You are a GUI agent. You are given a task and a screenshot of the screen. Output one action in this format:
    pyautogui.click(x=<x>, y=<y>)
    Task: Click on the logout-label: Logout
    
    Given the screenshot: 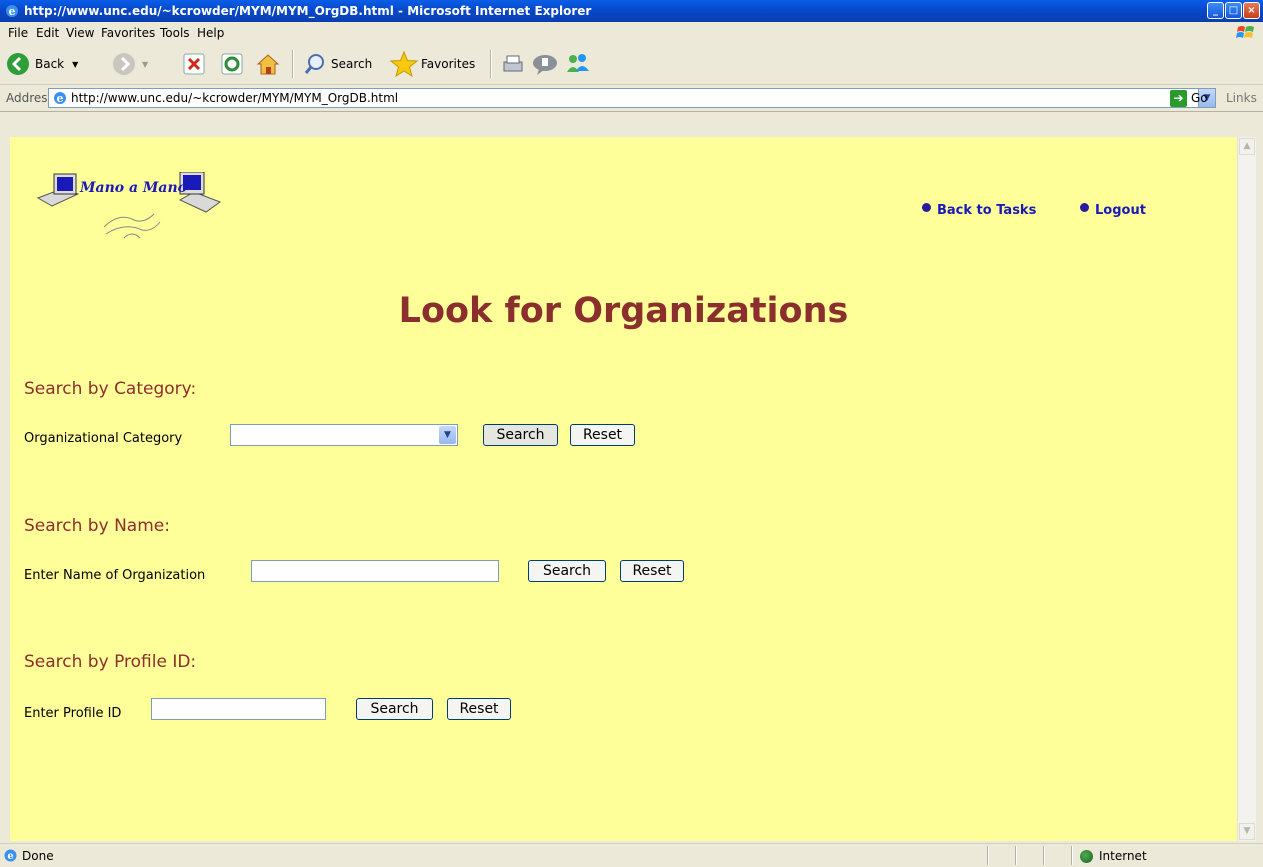 What is the action you would take?
    pyautogui.click(x=1120, y=210)
    